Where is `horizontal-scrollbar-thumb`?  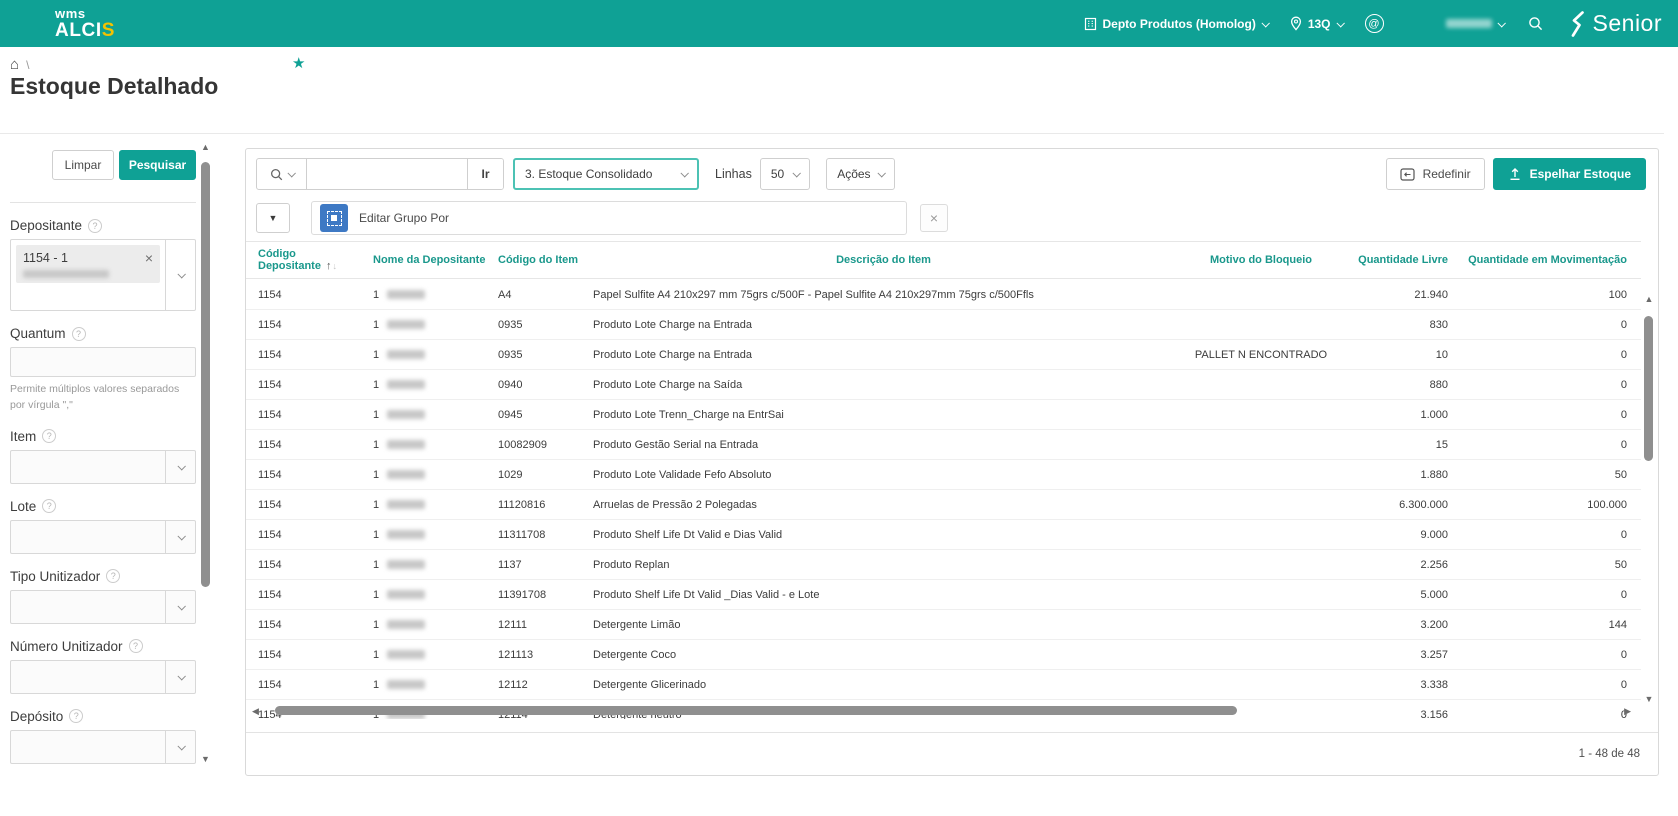 horizontal-scrollbar-thumb is located at coordinates (755, 710).